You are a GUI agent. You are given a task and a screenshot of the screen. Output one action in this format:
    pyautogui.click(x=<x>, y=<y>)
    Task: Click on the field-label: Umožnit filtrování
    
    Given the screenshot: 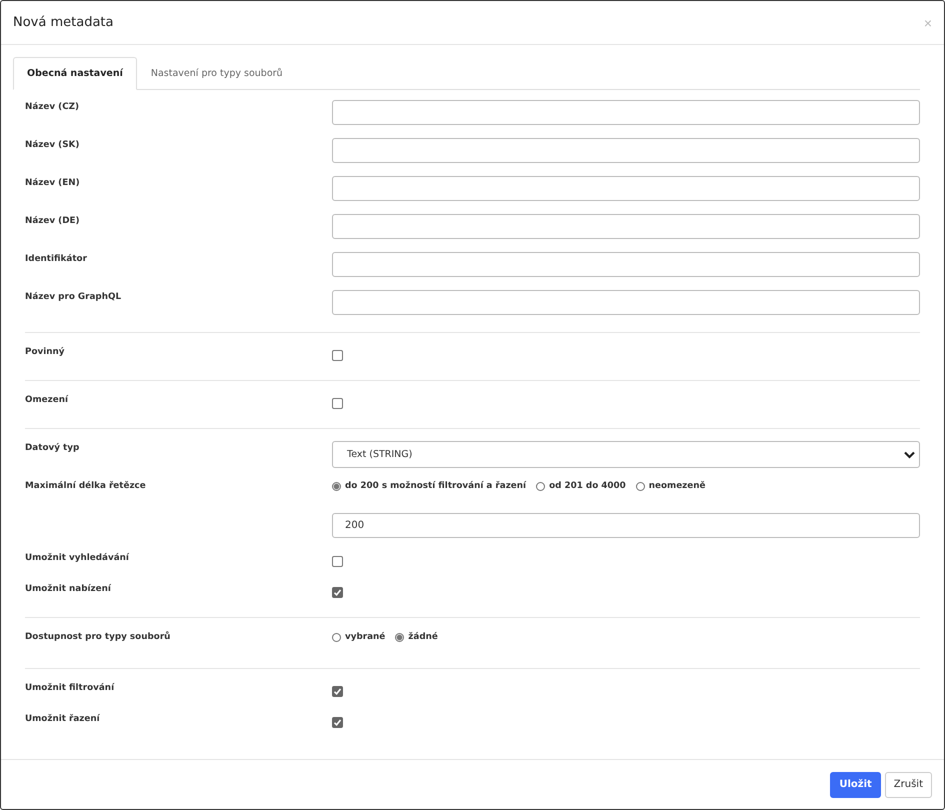 What is the action you would take?
    pyautogui.click(x=70, y=687)
    